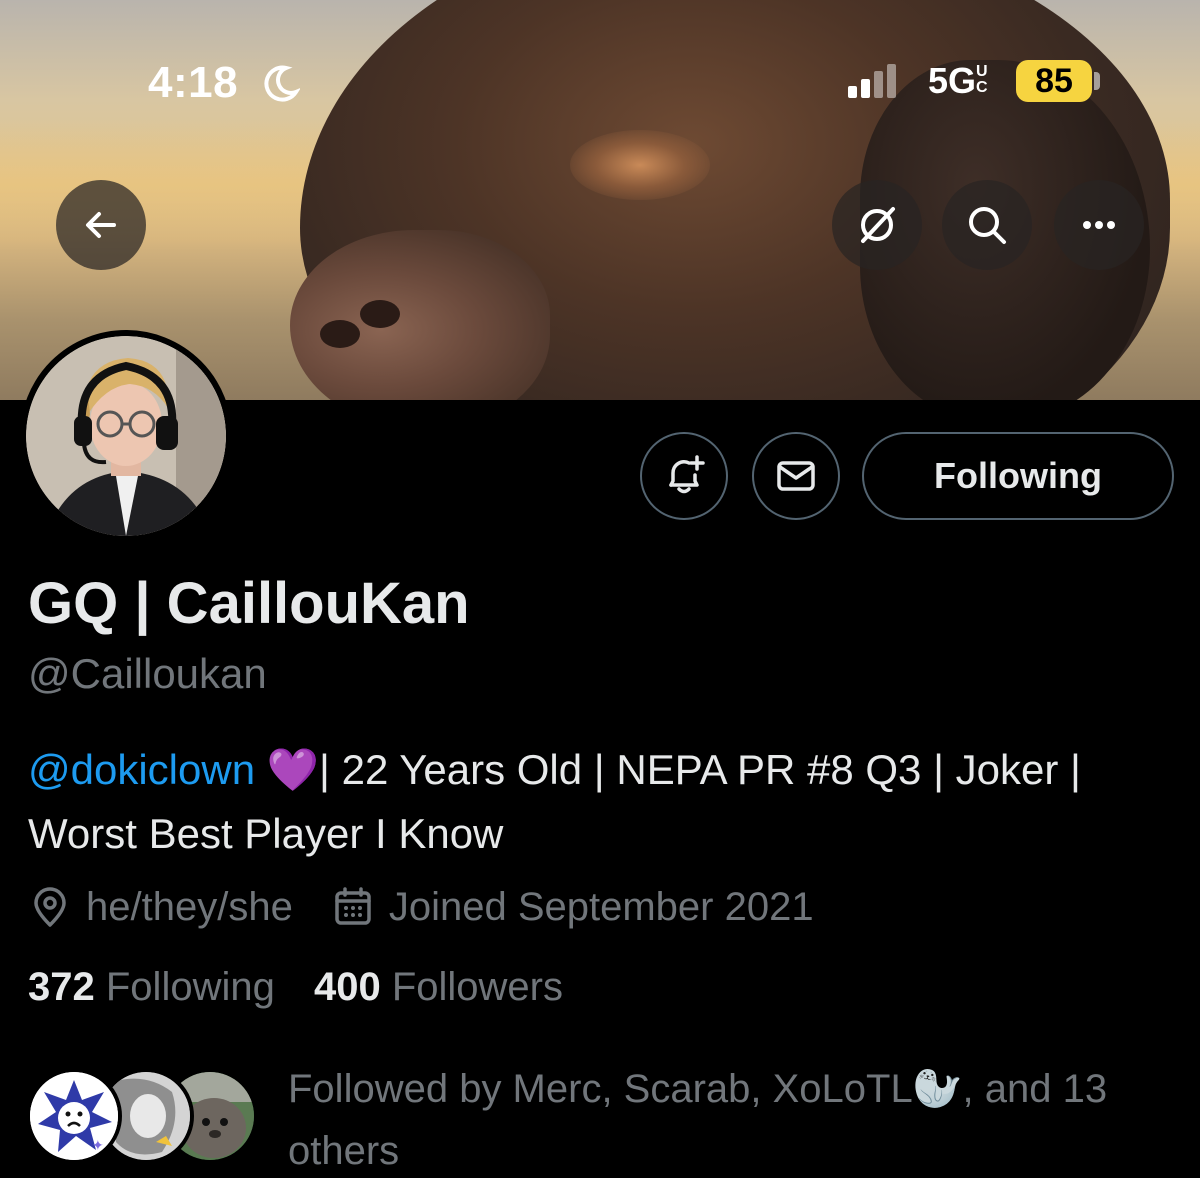 Image resolution: width=1200 pixels, height=1178 pixels. I want to click on more-button, so click(1099, 225).